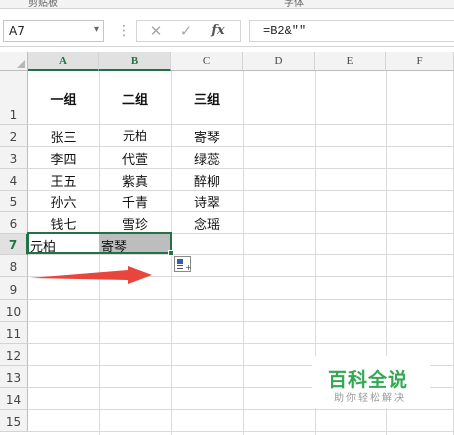 The width and height of the screenshot is (454, 435). I want to click on quick-analysis-icon: +, so click(183, 264).